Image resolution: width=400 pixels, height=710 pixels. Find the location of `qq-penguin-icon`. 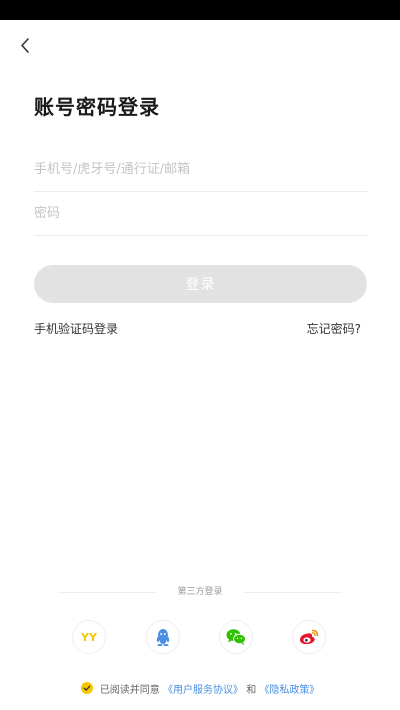

qq-penguin-icon is located at coordinates (163, 637).